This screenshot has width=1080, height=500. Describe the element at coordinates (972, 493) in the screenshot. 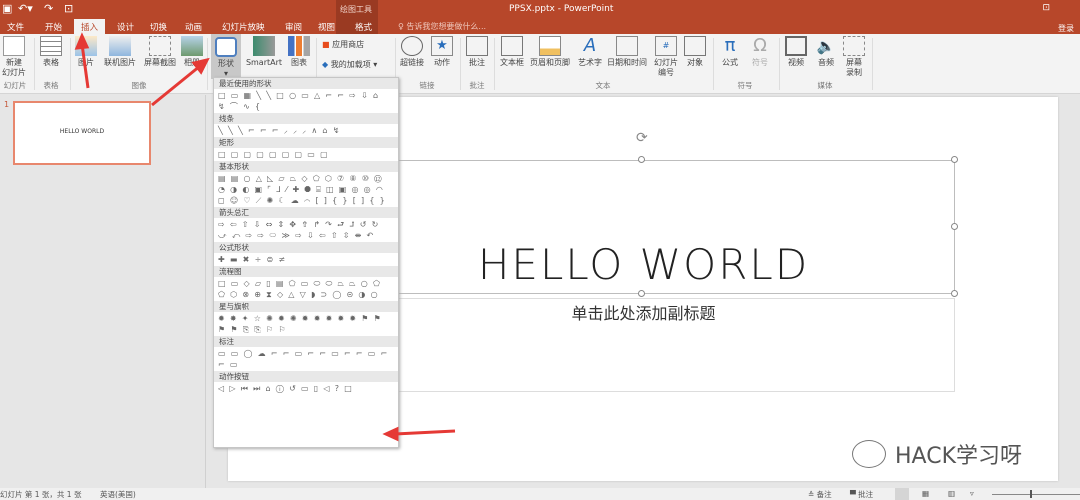

I see `slideshow-icon: ▿` at that location.